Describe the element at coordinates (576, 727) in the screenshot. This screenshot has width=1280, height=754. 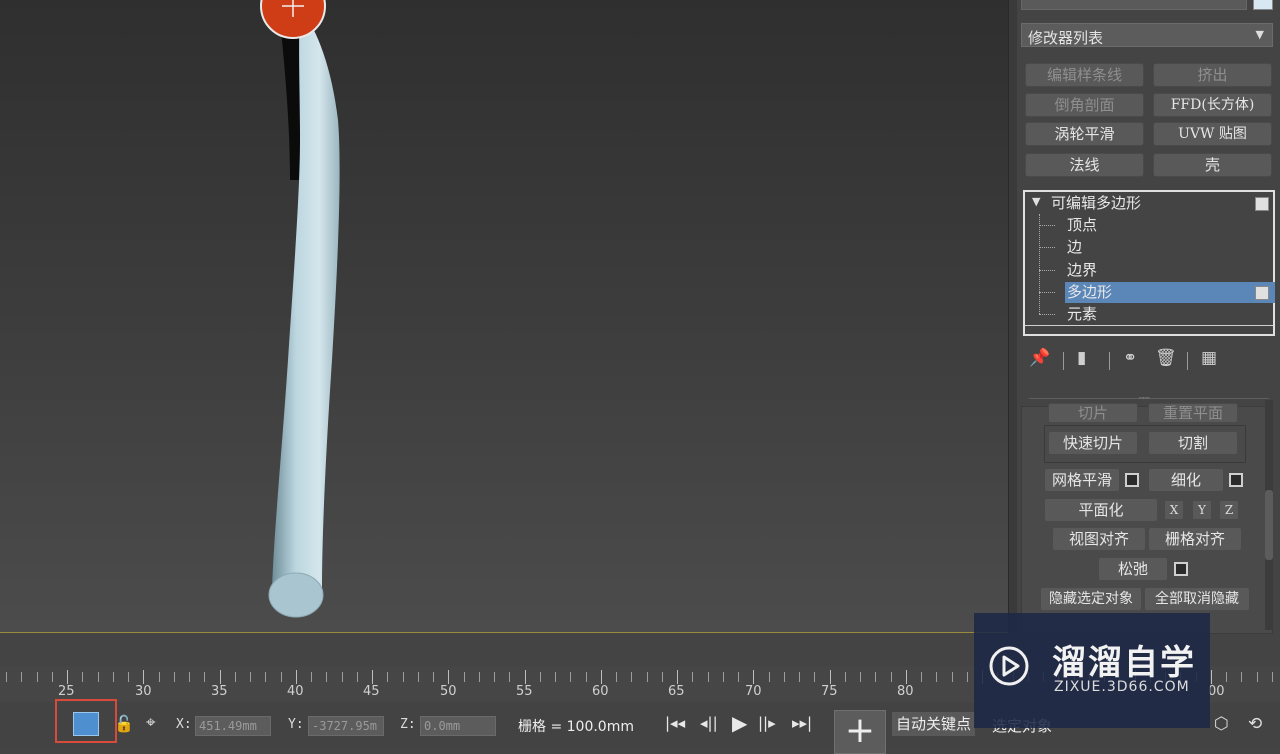
I see `grid-size-readout: 栅格 = 100.0mm` at that location.